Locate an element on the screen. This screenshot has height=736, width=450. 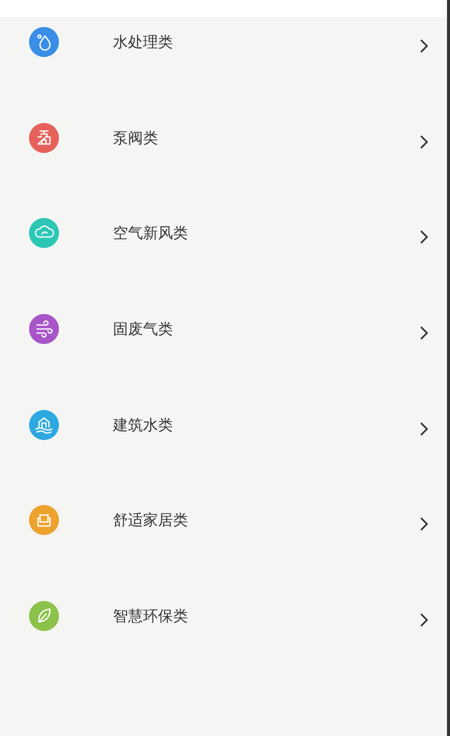
category-item: 泵阀类 is located at coordinates (223, 160).